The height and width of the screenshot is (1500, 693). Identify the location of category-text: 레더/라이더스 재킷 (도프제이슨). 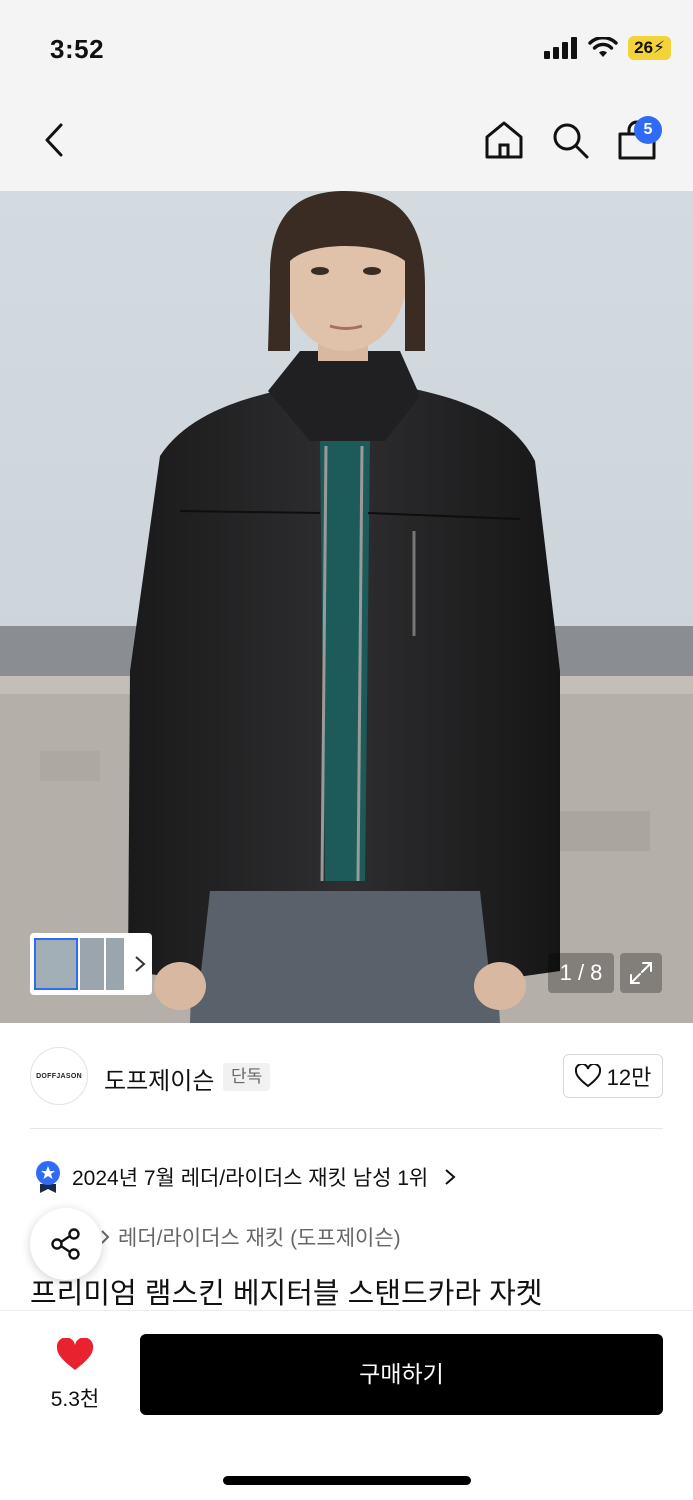
(259, 1238).